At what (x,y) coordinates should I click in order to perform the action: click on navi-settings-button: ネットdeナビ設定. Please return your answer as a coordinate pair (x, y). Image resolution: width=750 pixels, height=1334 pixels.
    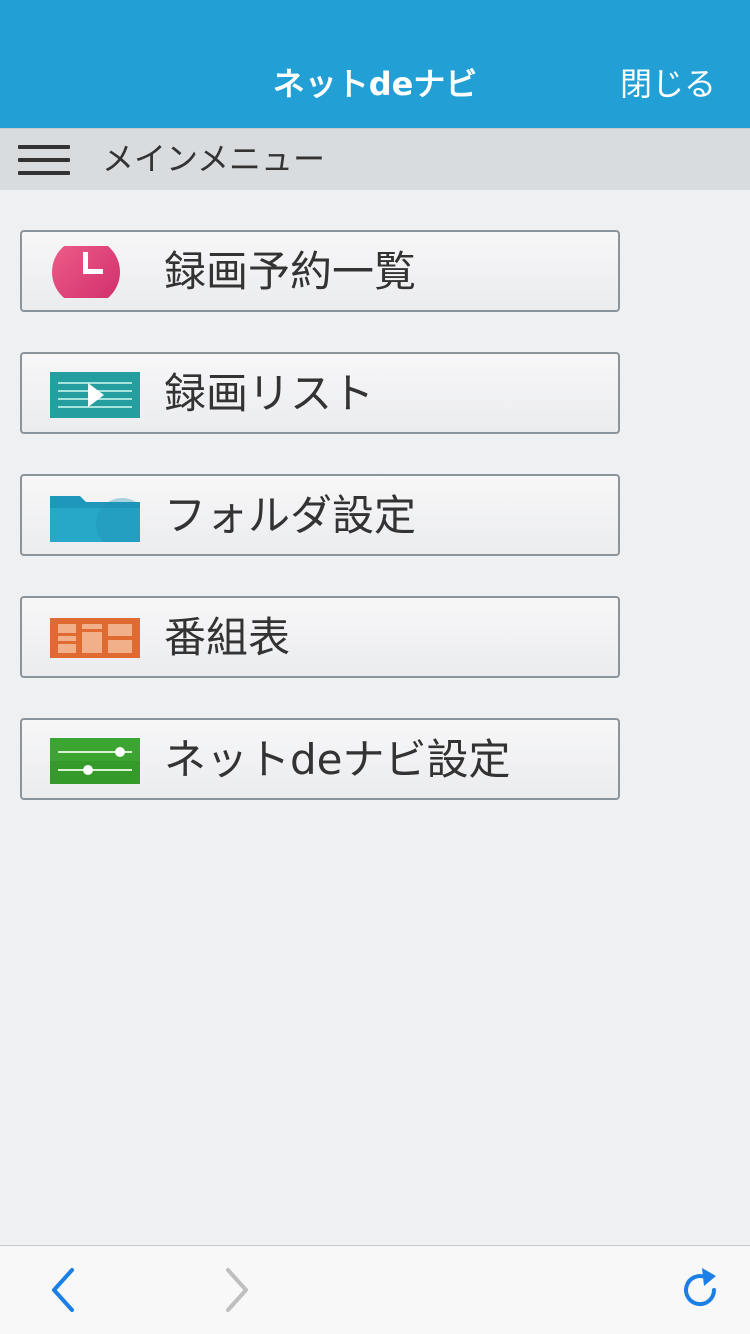
    Looking at the image, I should click on (320, 759).